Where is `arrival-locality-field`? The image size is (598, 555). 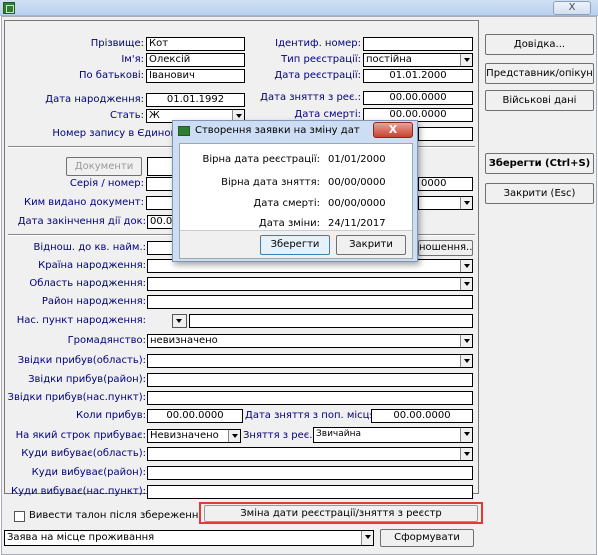 arrival-locality-field is located at coordinates (310, 398).